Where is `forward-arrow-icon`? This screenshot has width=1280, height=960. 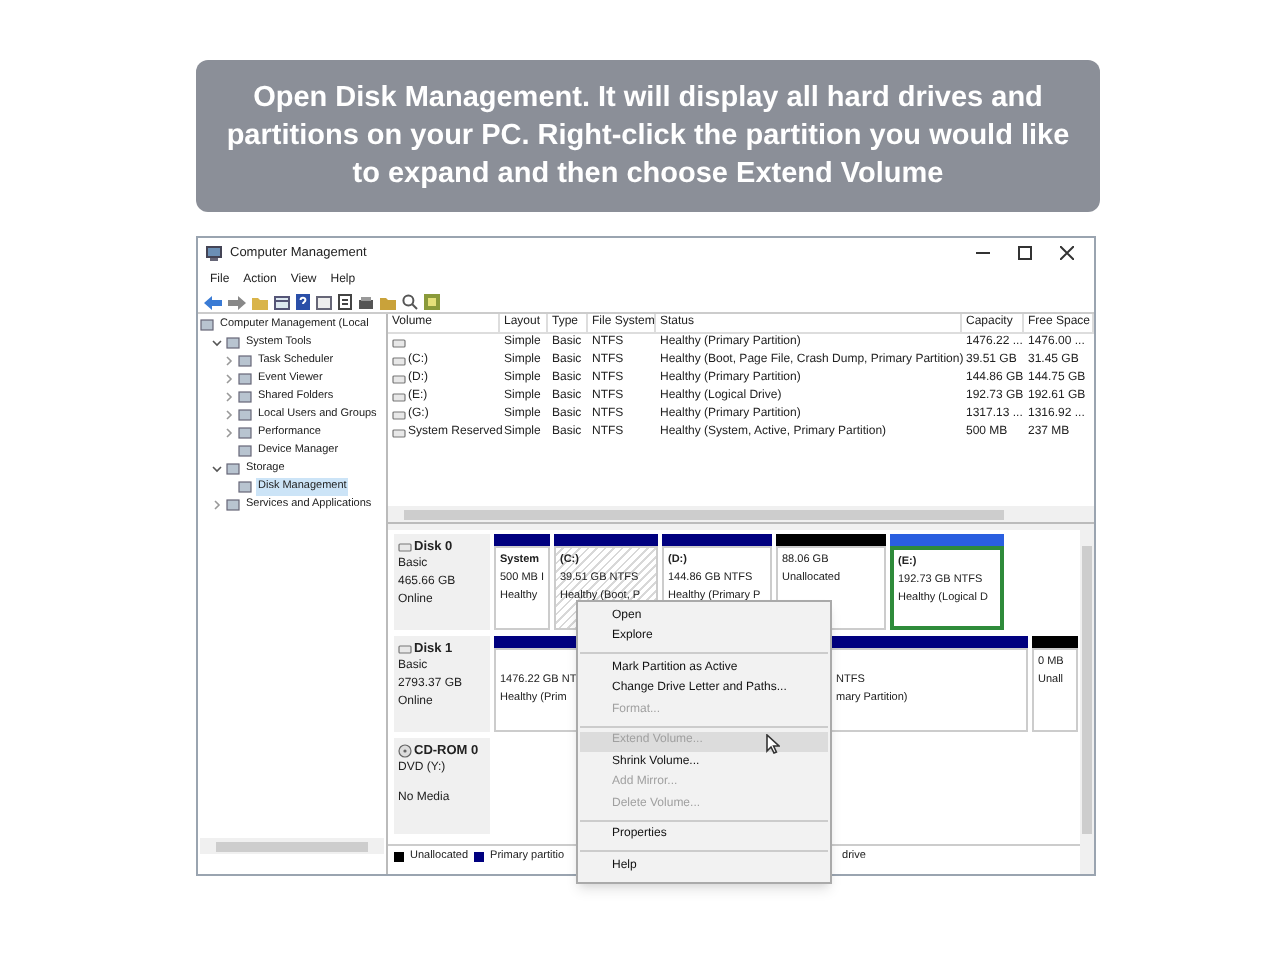 forward-arrow-icon is located at coordinates (237, 302).